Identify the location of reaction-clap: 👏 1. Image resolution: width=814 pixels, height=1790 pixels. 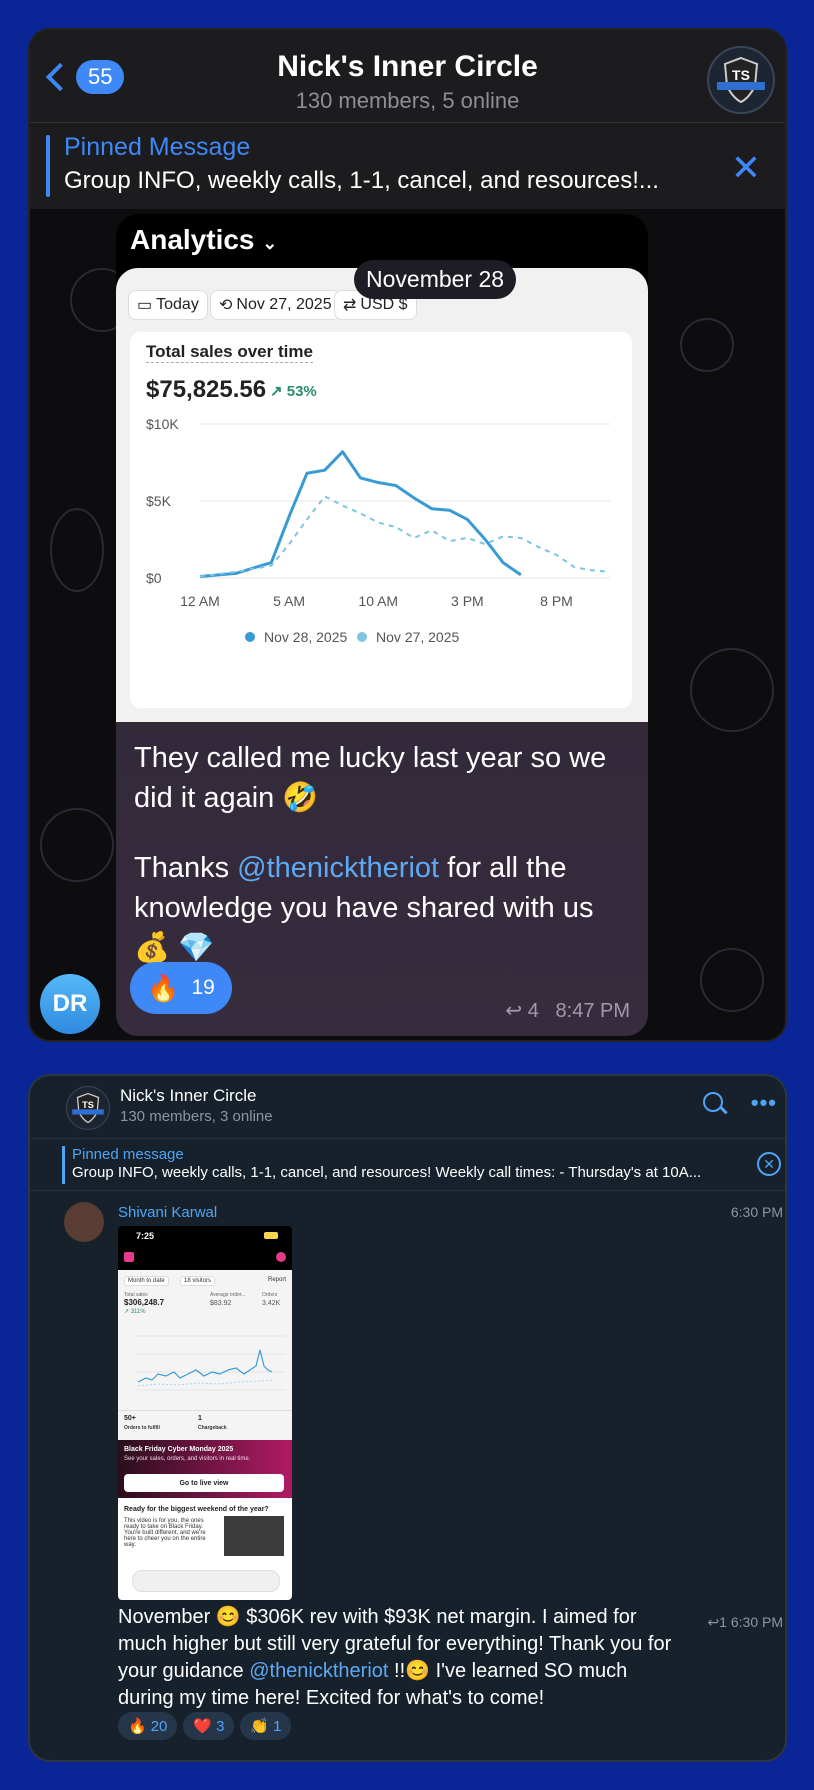
(266, 1726).